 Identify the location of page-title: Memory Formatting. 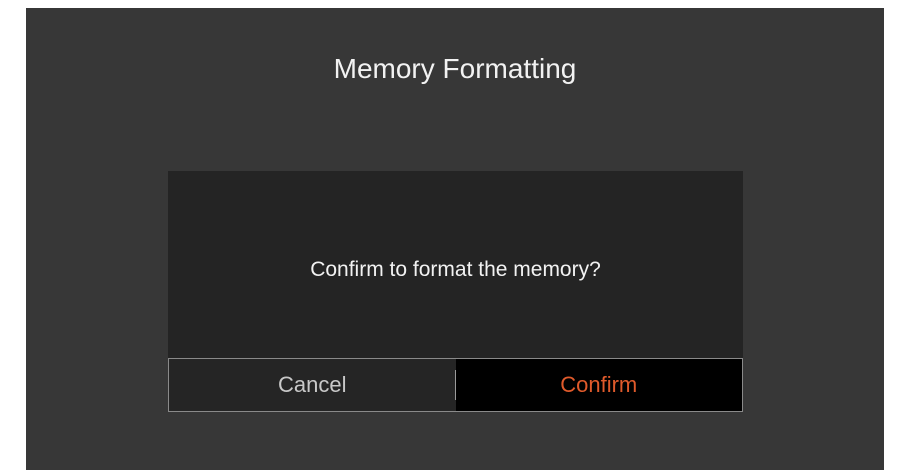
(455, 68).